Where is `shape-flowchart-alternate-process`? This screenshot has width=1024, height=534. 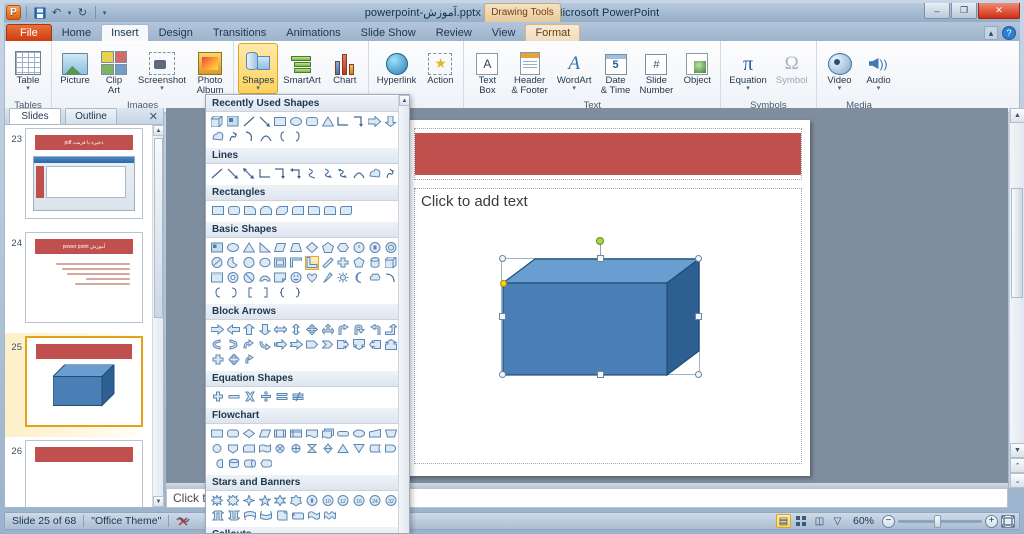 shape-flowchart-alternate-process is located at coordinates (233, 434).